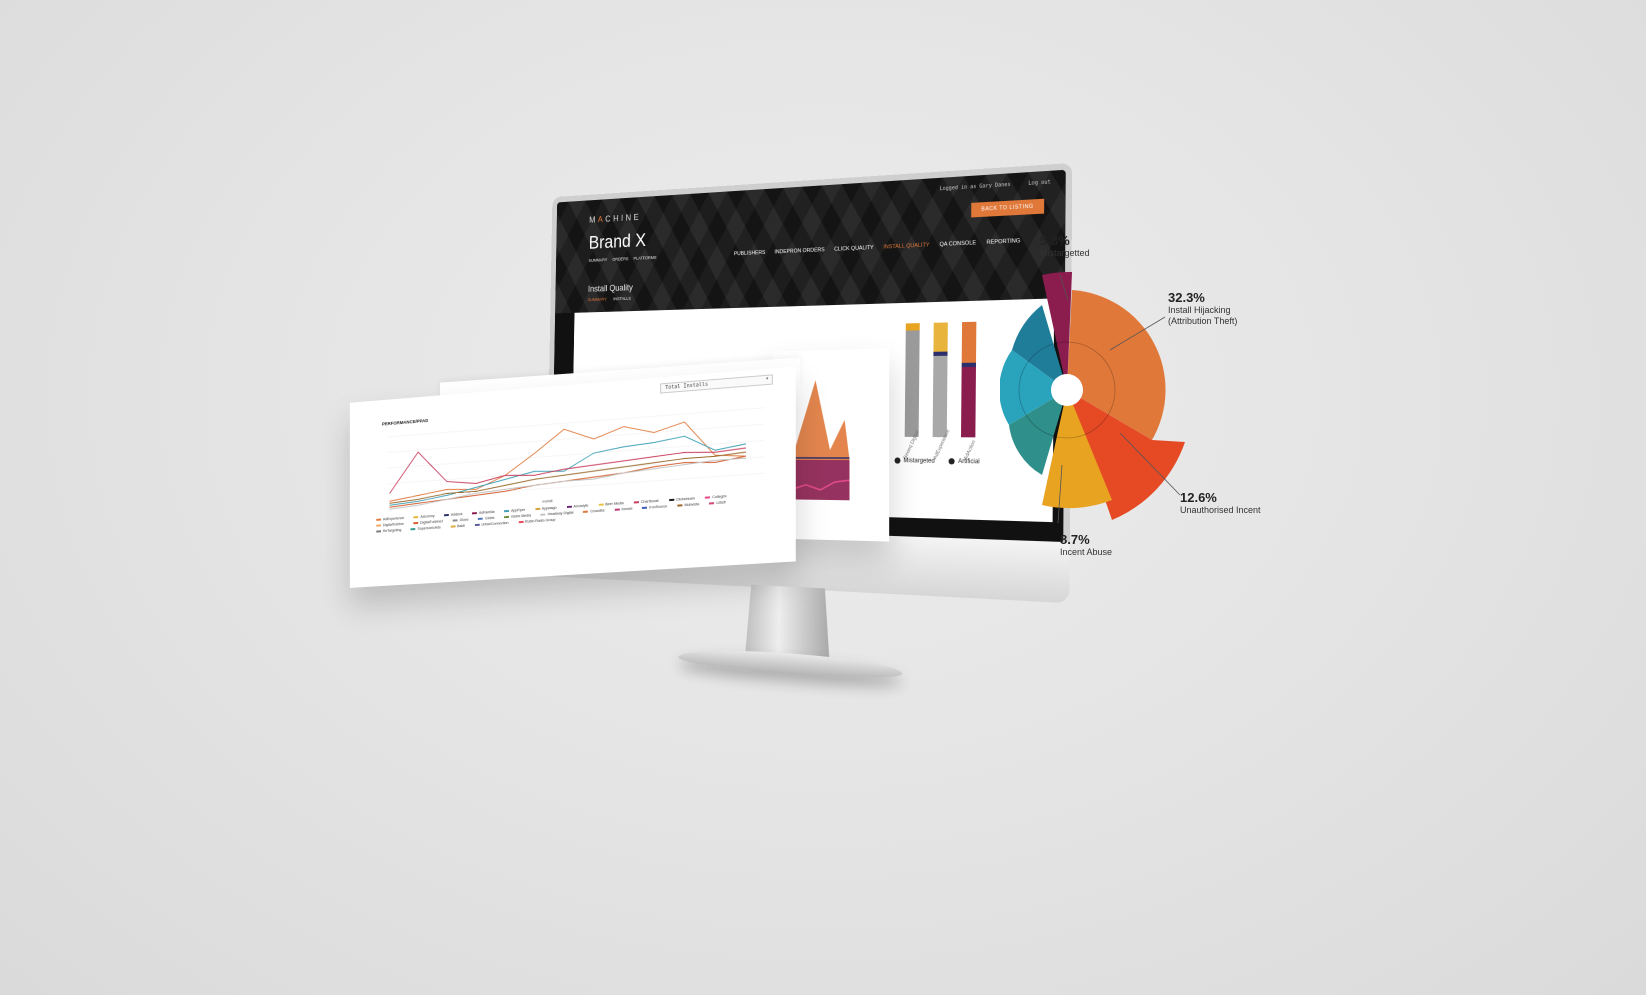  I want to click on chevron-down-icon: ▾, so click(767, 379).